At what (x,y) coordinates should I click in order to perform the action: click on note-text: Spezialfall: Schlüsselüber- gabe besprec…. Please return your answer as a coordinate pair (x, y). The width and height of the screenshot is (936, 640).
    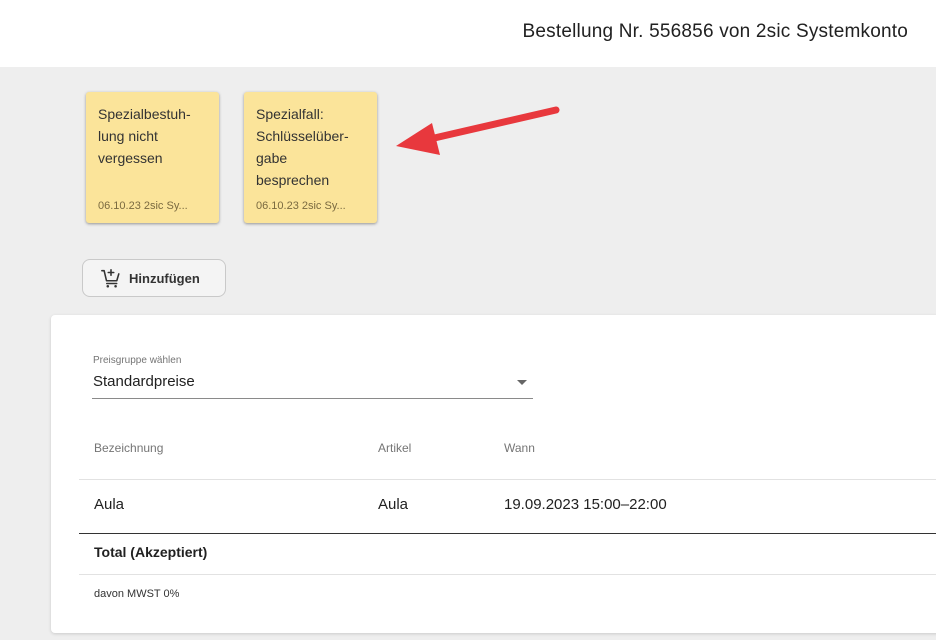
    Looking at the image, I should click on (302, 147).